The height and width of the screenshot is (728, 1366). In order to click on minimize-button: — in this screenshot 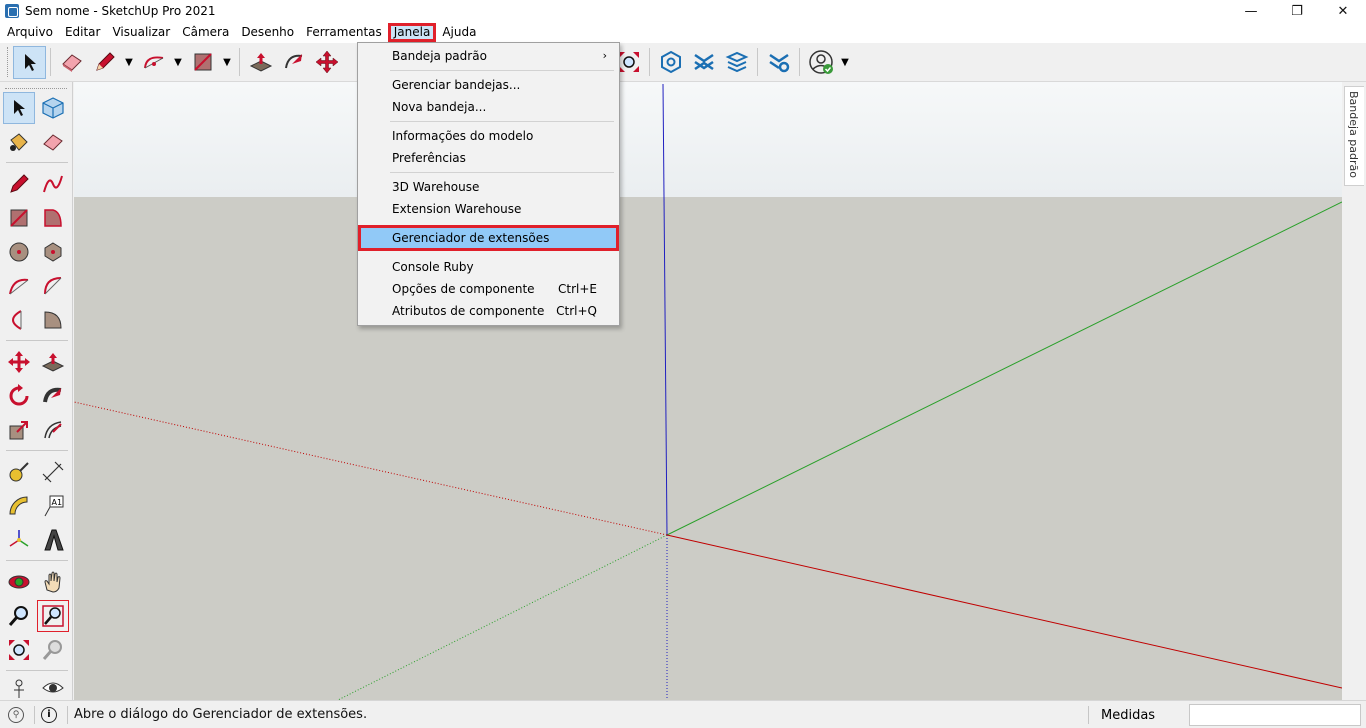, I will do `click(1251, 11)`.